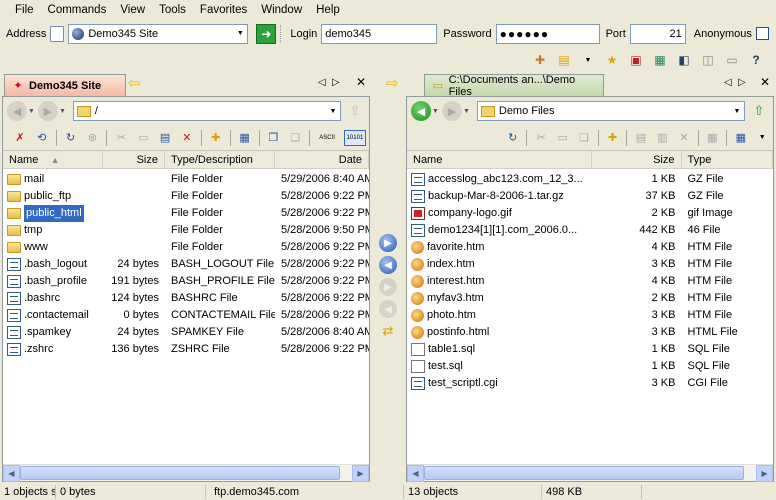  Describe the element at coordinates (93, 138) in the screenshot. I see `stop-icon: ⊗` at that location.